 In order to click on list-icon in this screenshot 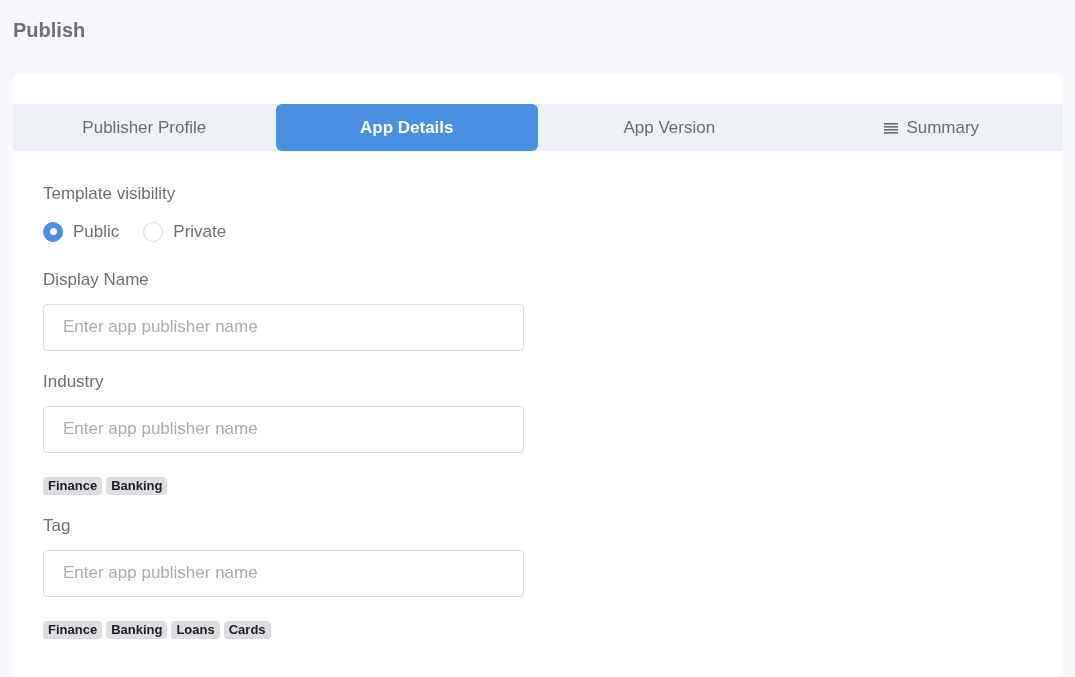, I will do `click(891, 127)`.